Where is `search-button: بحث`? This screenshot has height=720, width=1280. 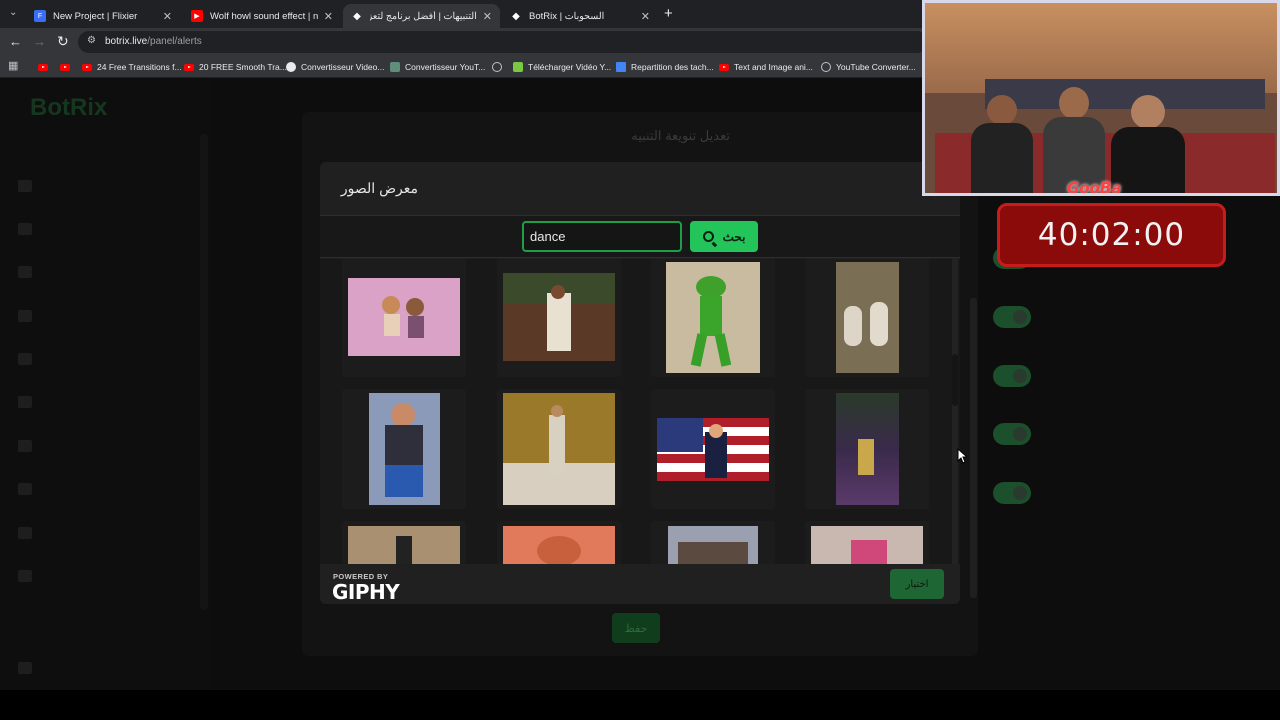
search-button: بحث is located at coordinates (724, 236).